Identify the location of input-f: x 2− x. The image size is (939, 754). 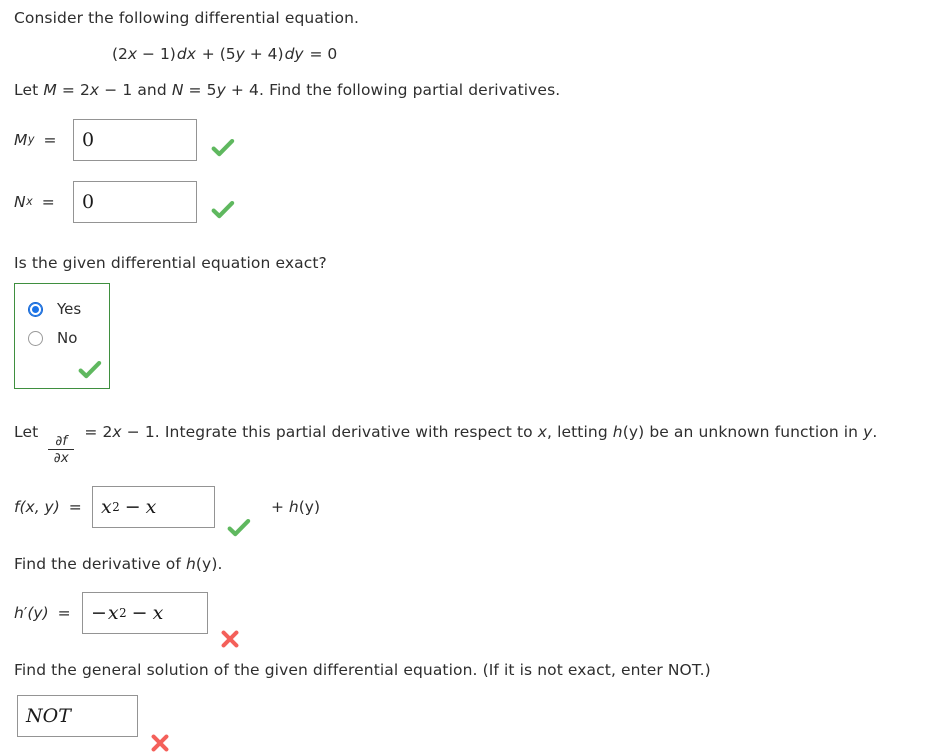
(153, 506).